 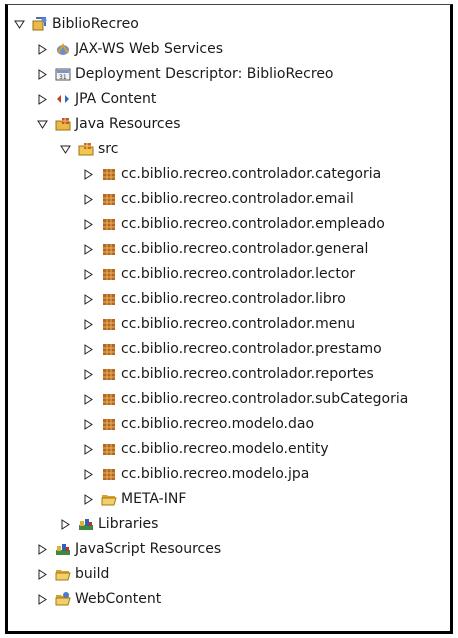 I want to click on tree-item: JPA Content, so click(x=96, y=99).